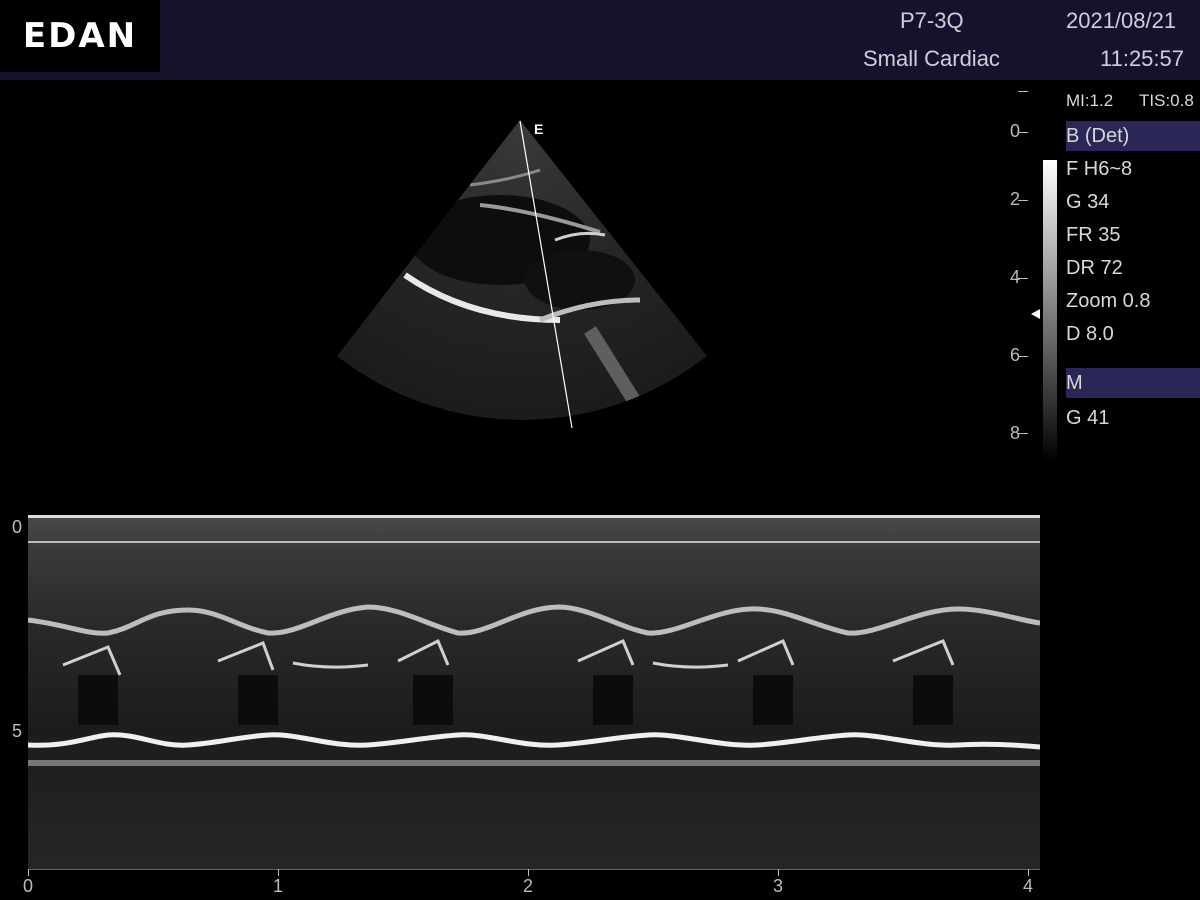  What do you see at coordinates (539, 129) in the screenshot?
I see `sector-marker: E` at bounding box center [539, 129].